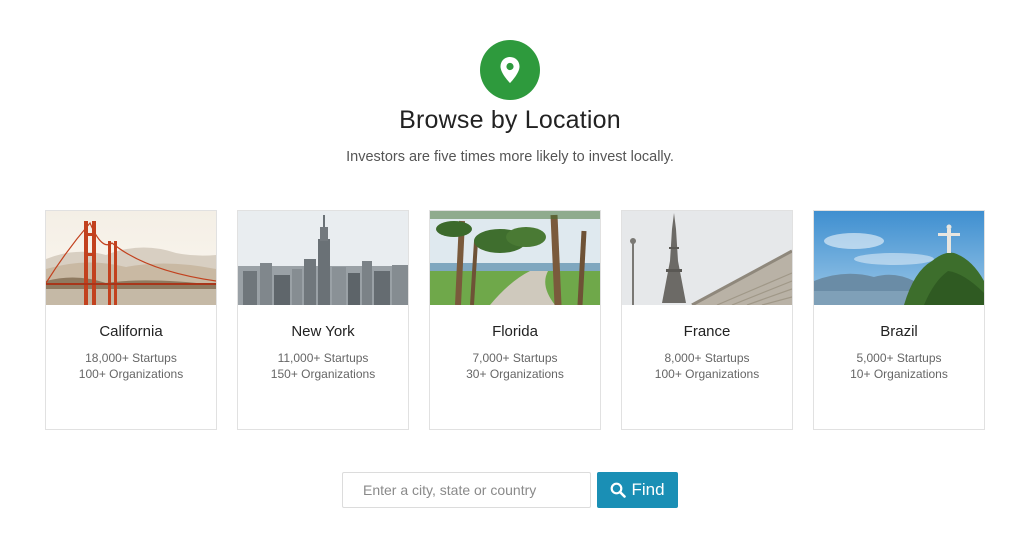 Image resolution: width=1025 pixels, height=541 pixels. Describe the element at coordinates (707, 331) in the screenshot. I see `location-name: France` at that location.